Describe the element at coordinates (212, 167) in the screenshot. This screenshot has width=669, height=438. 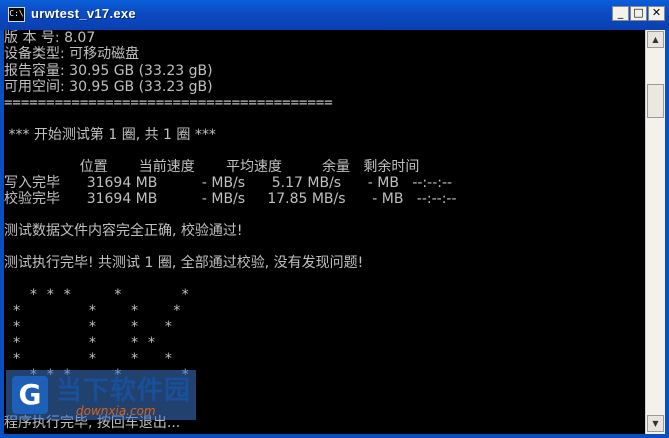
I see `console-line-table-header: 位置 当前速度 平均速度 余量 剩余时间` at that location.